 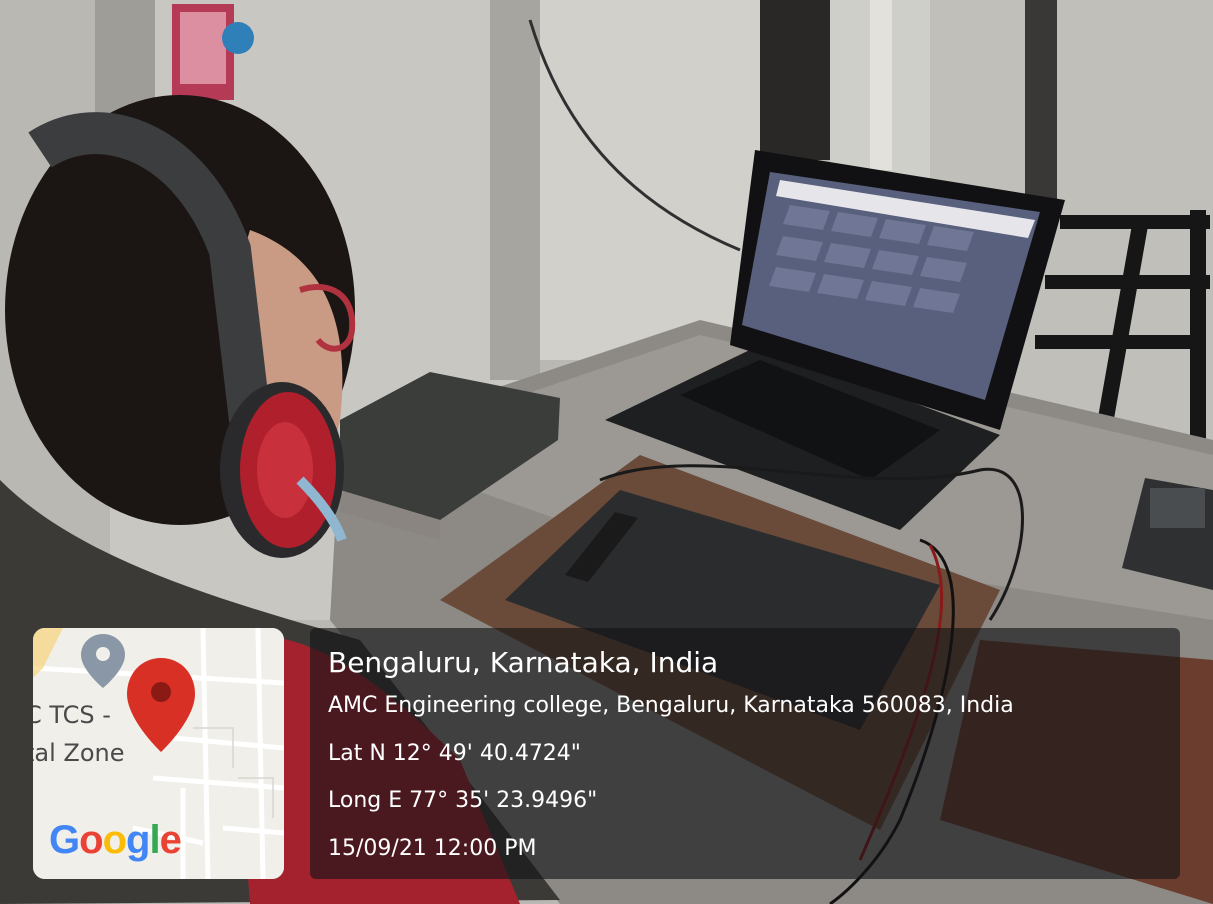 What do you see at coordinates (523, 662) in the screenshot?
I see `location-city: Bengaluru, Karnataka, India` at bounding box center [523, 662].